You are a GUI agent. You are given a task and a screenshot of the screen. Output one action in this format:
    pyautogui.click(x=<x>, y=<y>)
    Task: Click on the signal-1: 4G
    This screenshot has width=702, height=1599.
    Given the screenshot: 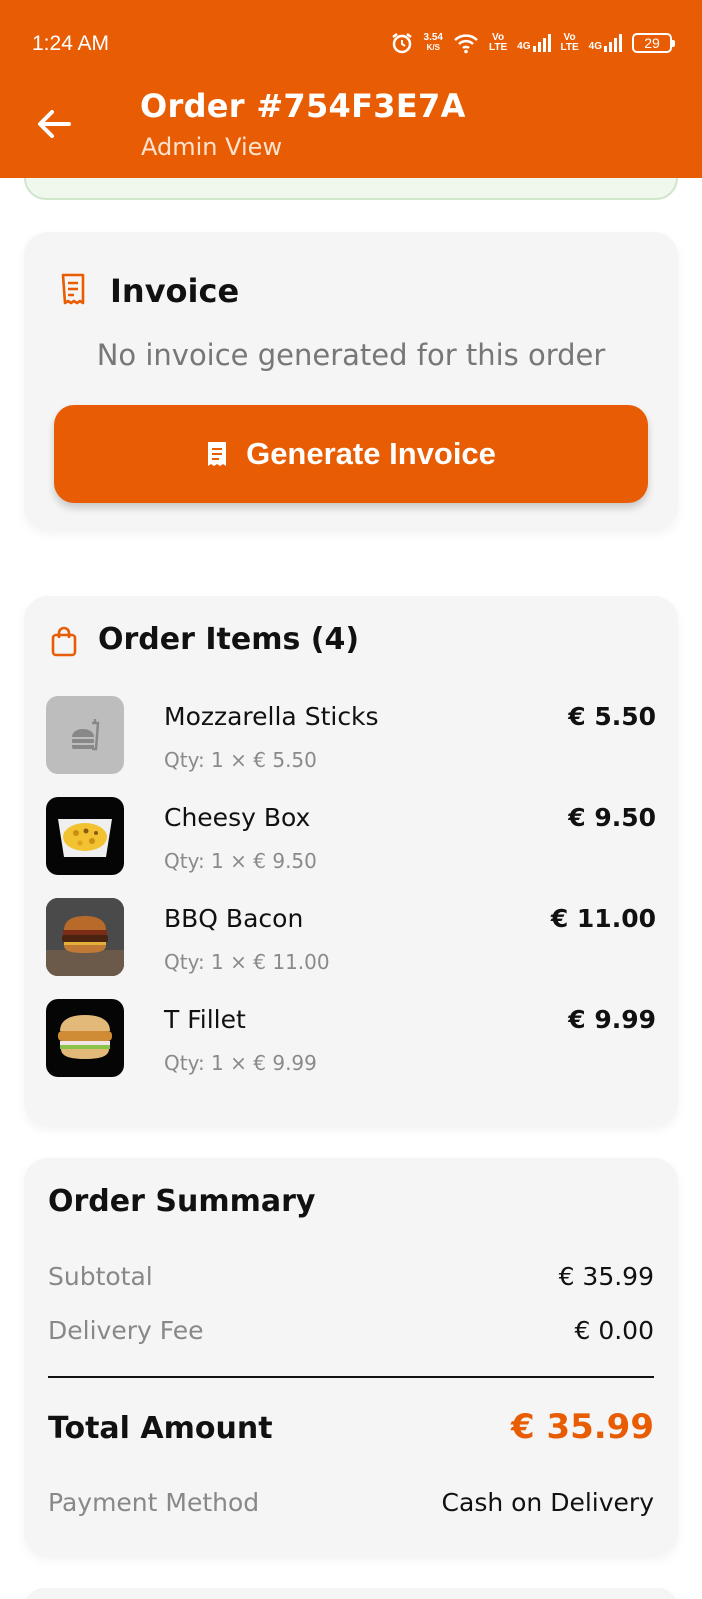 What is the action you would take?
    pyautogui.click(x=534, y=43)
    